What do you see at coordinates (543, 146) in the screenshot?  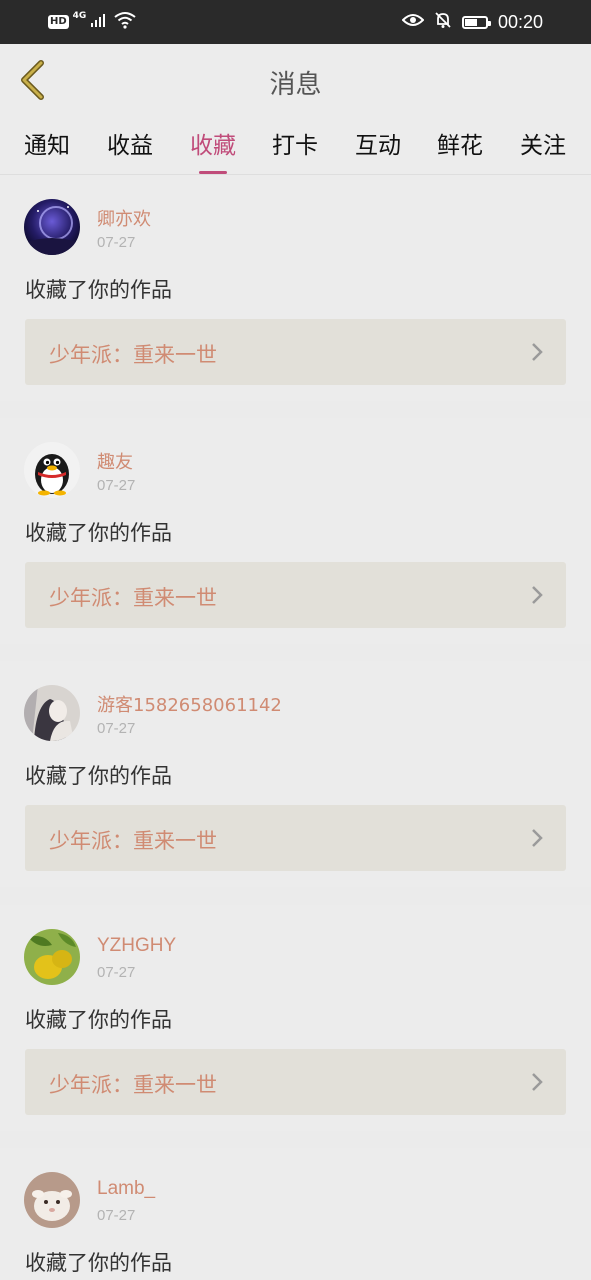 I see `tab-label: 关注` at bounding box center [543, 146].